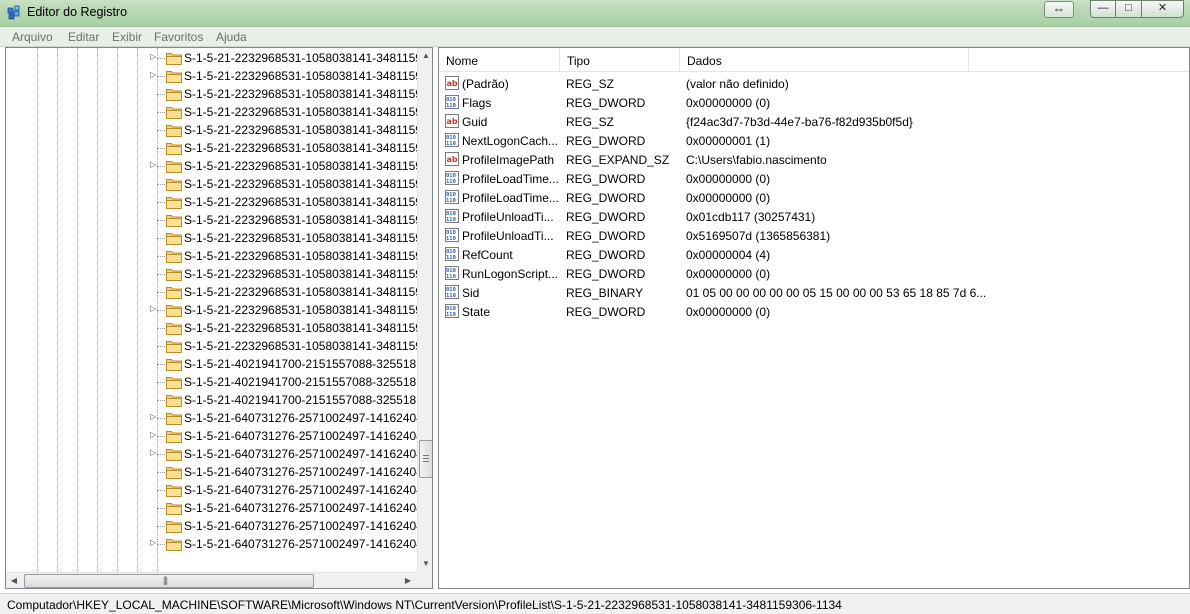  I want to click on tree-item-label: S-1-5-21-640731276-2571002497-1416240469, so click(300, 472).